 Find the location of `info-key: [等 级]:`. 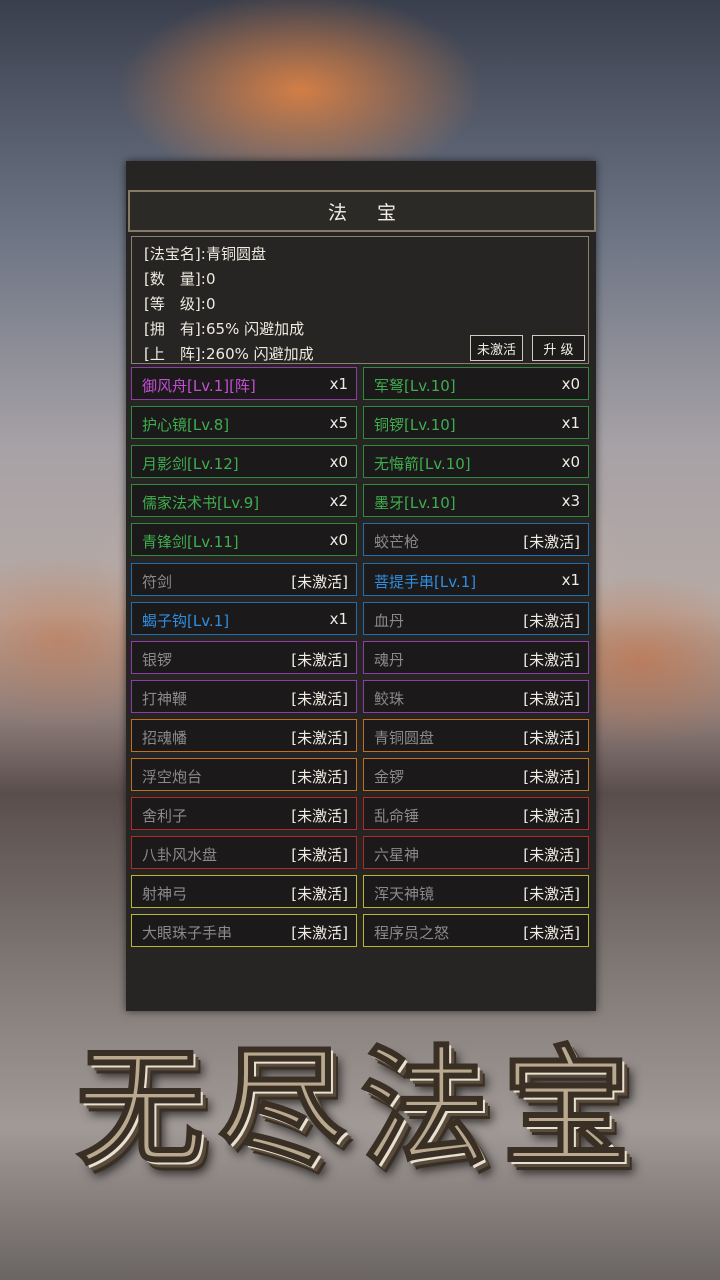

info-key: [等 级]: is located at coordinates (175, 304).